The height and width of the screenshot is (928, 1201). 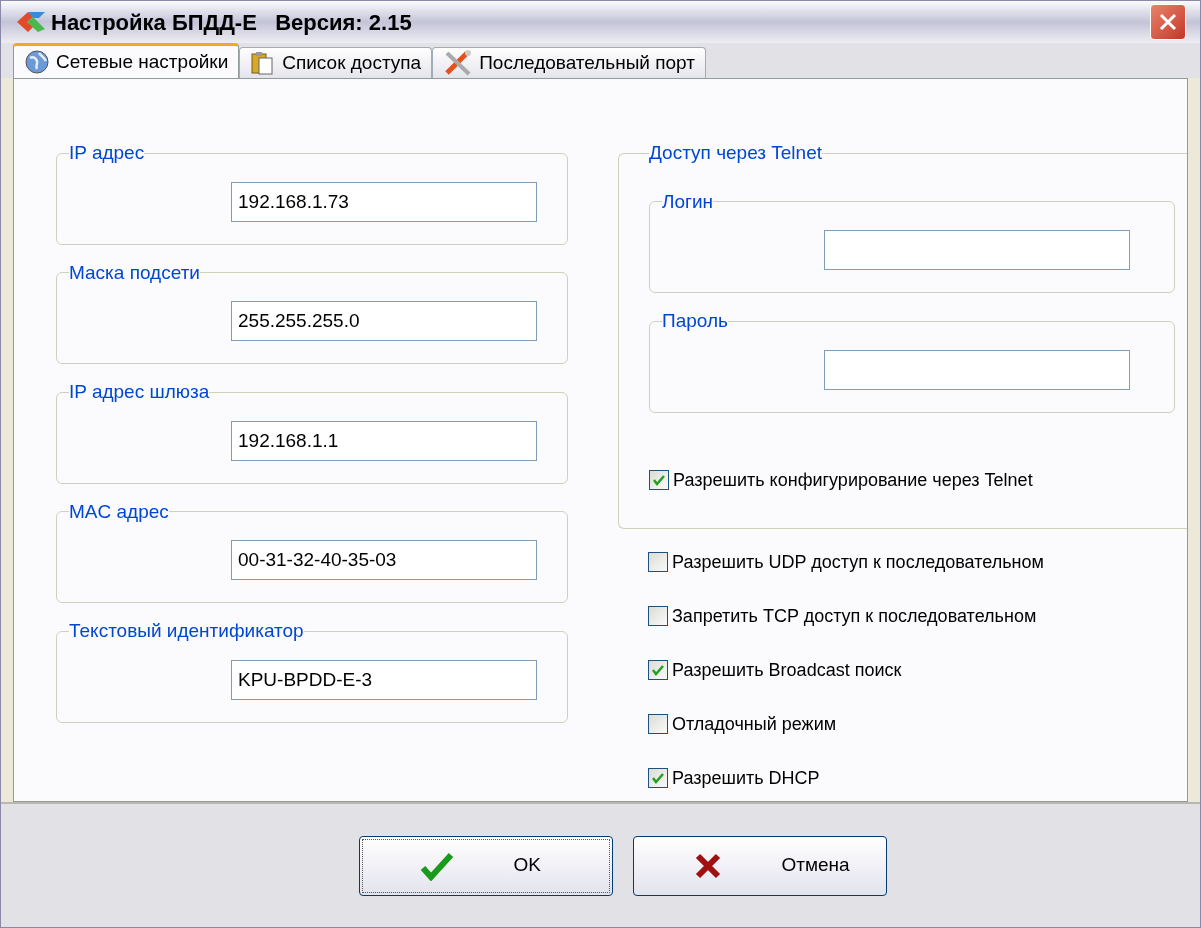 What do you see at coordinates (336, 62) in the screenshot?
I see `tab: Список доступа` at bounding box center [336, 62].